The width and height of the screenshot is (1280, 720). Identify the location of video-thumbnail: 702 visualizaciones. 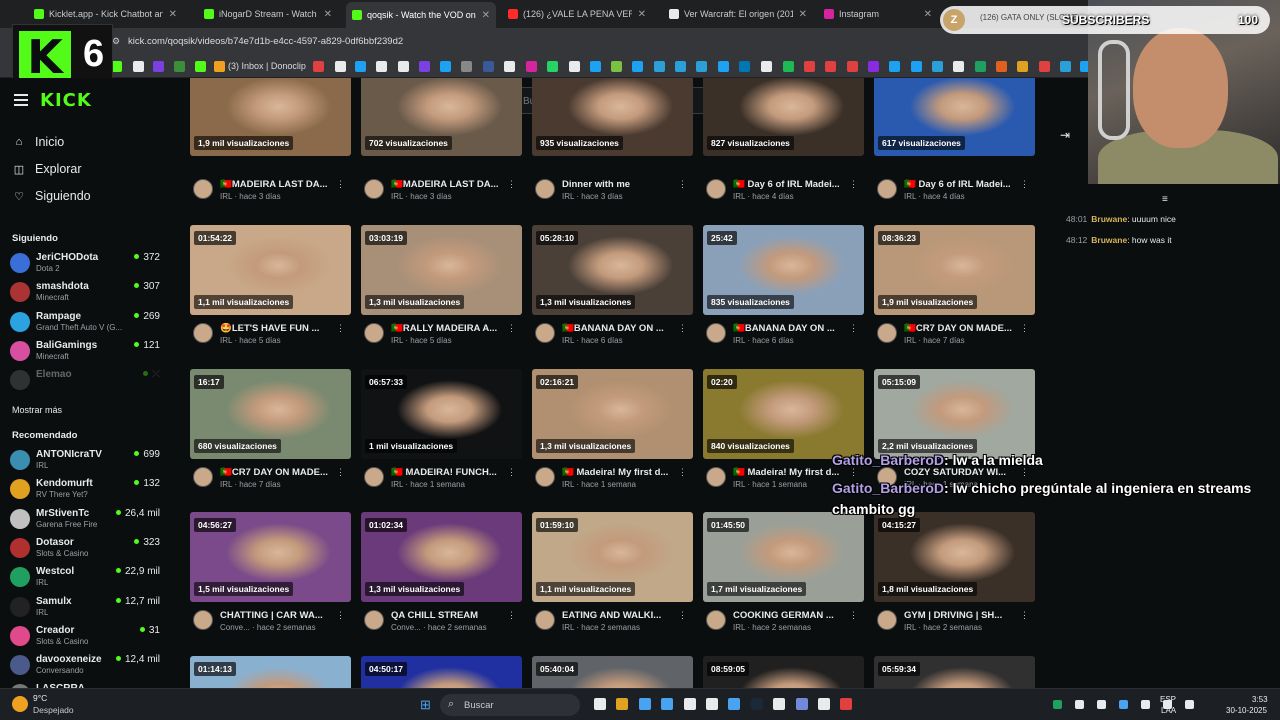
(441, 117).